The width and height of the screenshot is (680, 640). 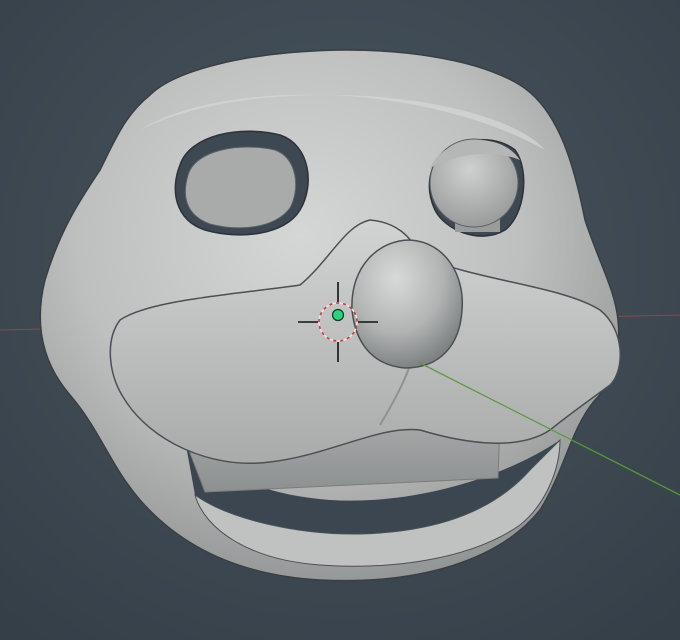 What do you see at coordinates (338, 315) in the screenshot?
I see `object-origin-icon` at bounding box center [338, 315].